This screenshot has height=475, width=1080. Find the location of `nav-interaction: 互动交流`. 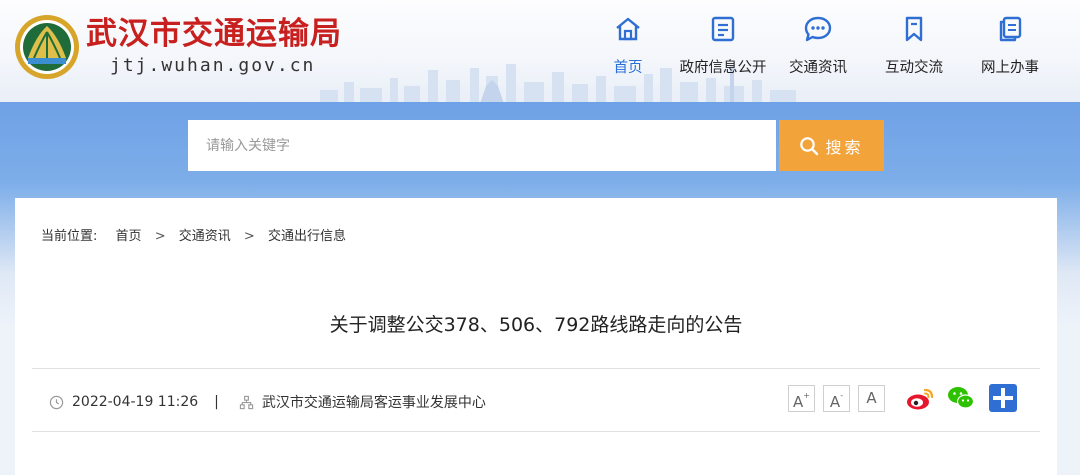

nav-interaction: 互动交流 is located at coordinates (914, 50).